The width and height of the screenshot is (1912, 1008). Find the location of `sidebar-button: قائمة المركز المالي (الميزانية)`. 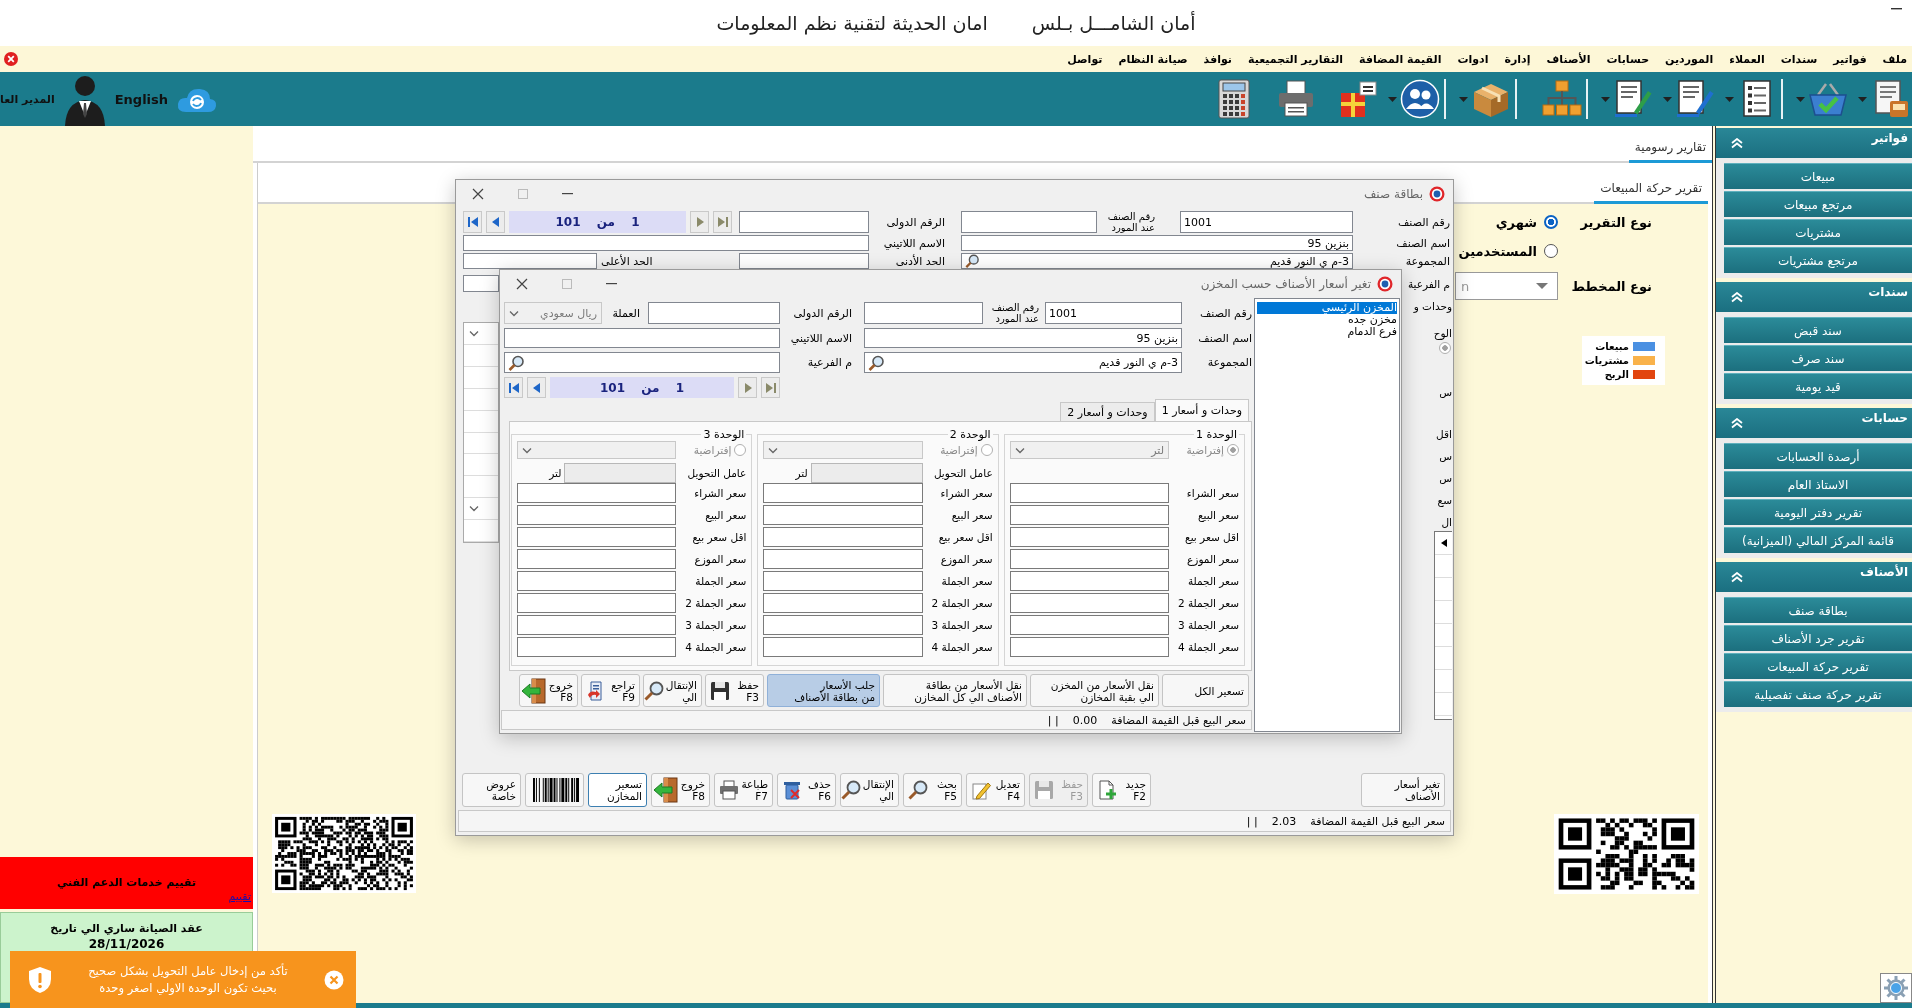

sidebar-button: قائمة المركز المالي (الميزانية) is located at coordinates (1818, 540).